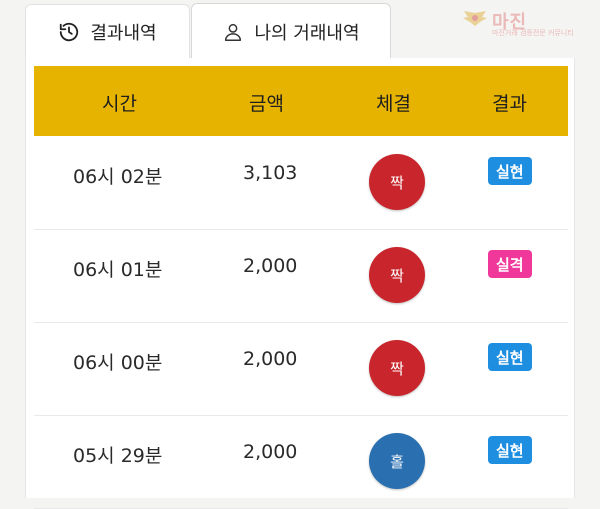 The height and width of the screenshot is (509, 600). Describe the element at coordinates (233, 32) in the screenshot. I see `user-icon` at that location.